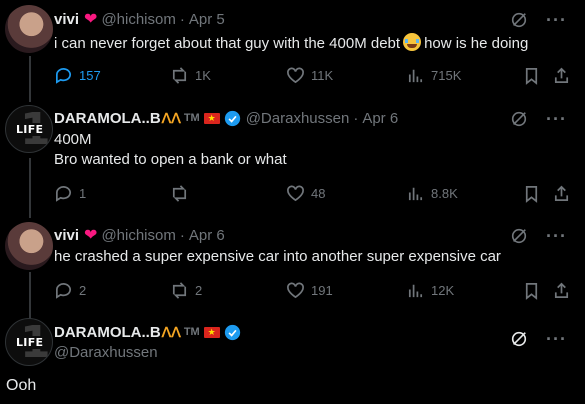  I want to click on tweet-text-line: 400M, so click(73, 139).